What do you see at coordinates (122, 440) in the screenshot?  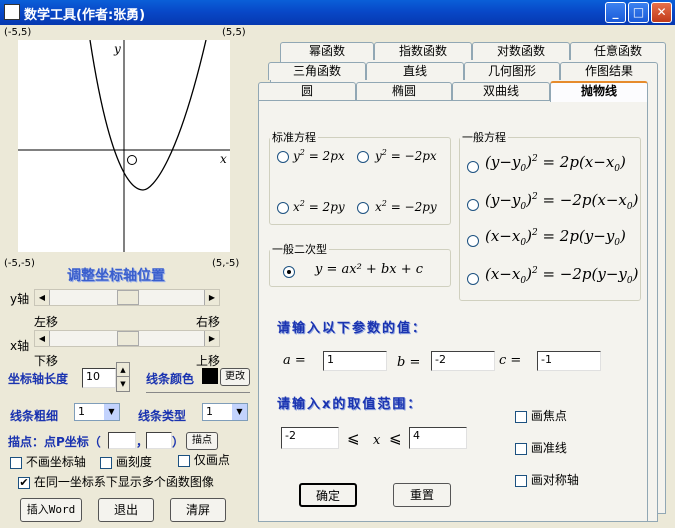 I see `point-x-input` at bounding box center [122, 440].